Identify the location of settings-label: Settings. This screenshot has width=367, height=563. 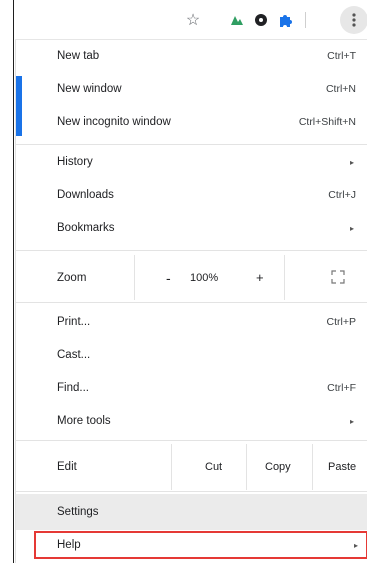
(78, 512).